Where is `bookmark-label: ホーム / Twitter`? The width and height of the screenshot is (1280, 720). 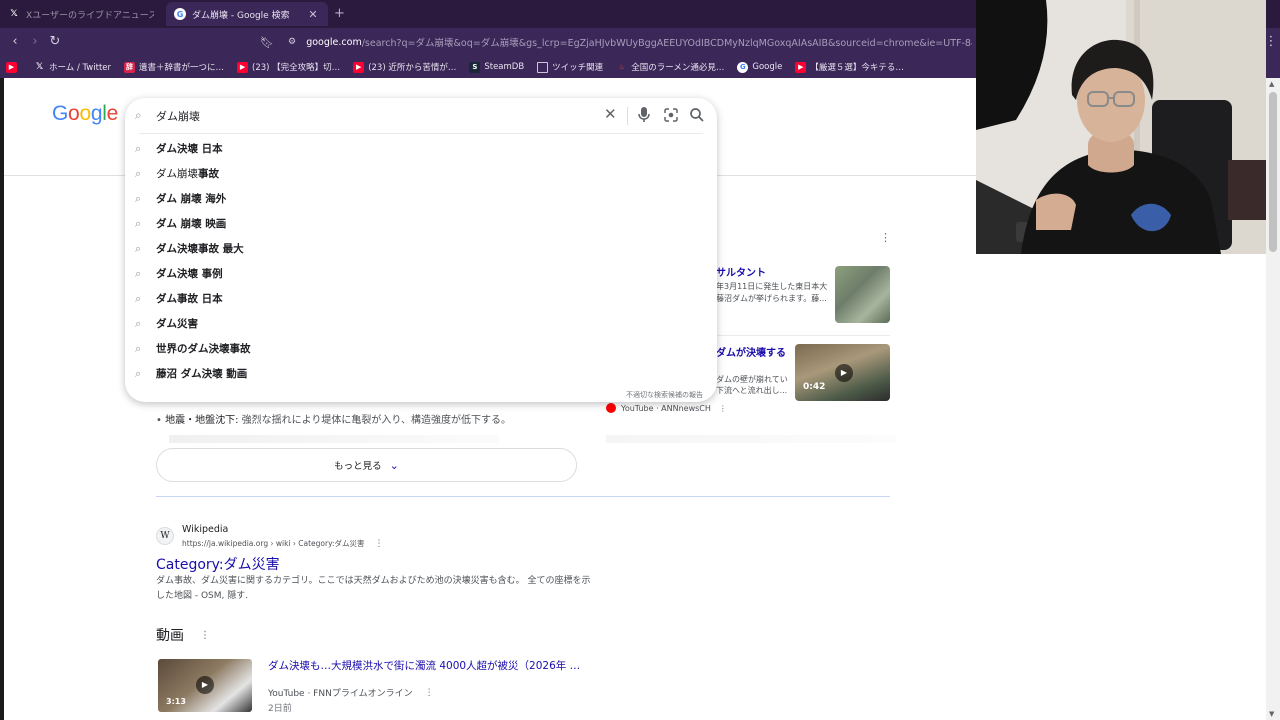
bookmark-label: ホーム / Twitter is located at coordinates (80, 68).